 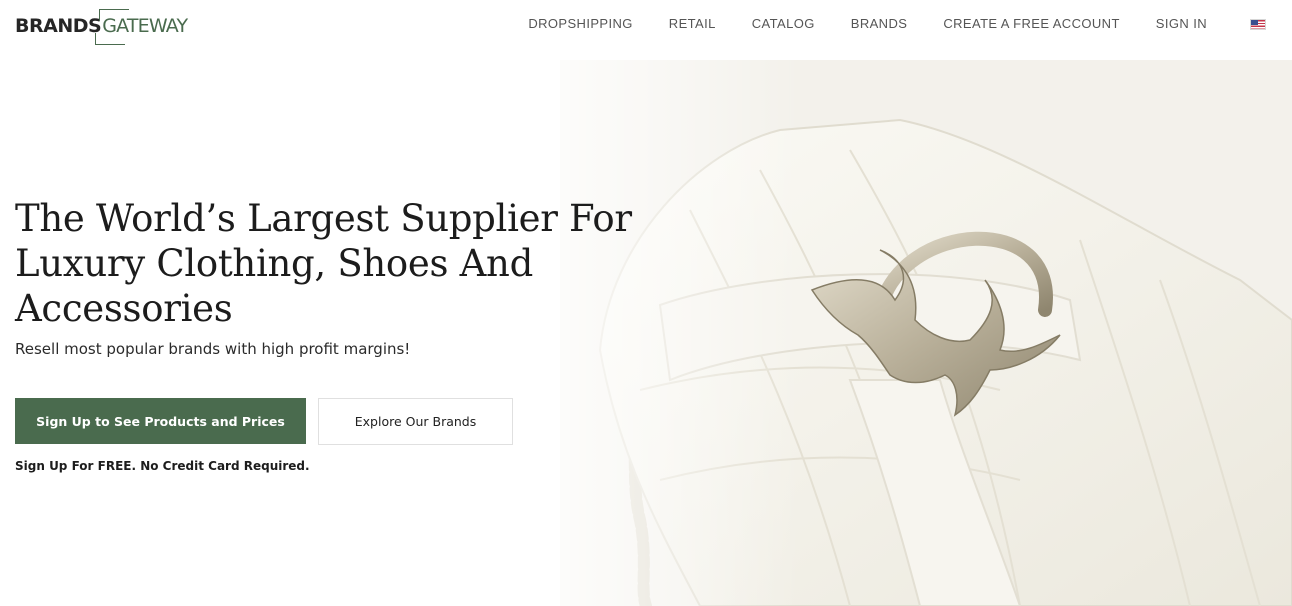 I want to click on logo-bracket-top, so click(x=114, y=15).